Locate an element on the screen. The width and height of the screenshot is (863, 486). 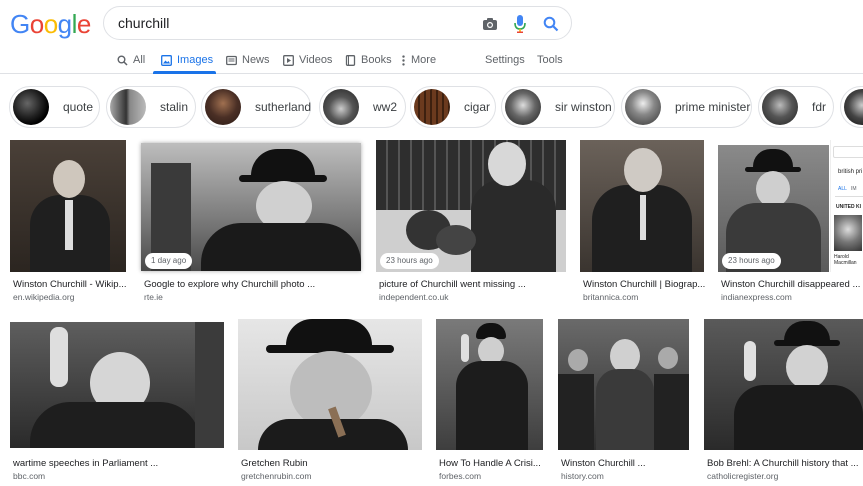
panel-portrait is located at coordinates (848, 233).